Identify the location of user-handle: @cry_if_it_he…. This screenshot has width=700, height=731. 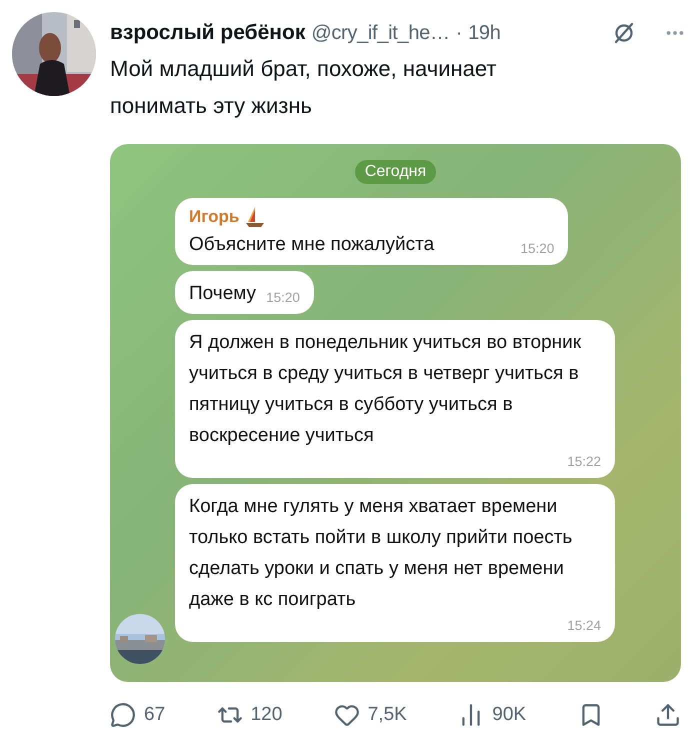
(380, 33).